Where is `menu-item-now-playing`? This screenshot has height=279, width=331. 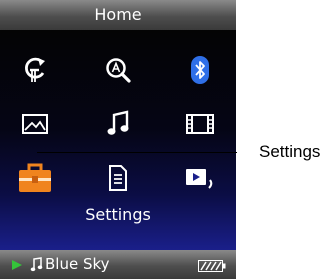
menu-item-now-playing is located at coordinates (200, 178).